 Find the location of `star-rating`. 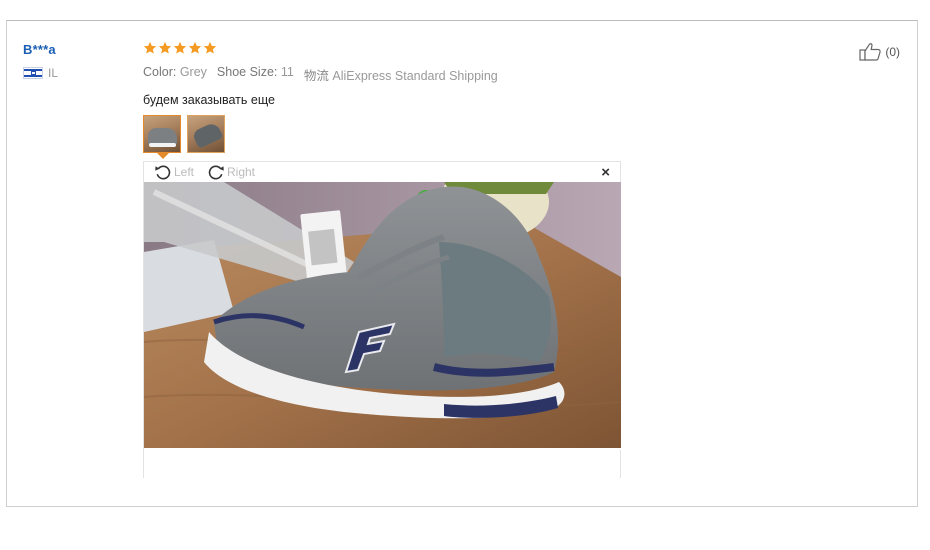

star-rating is located at coordinates (463, 50).